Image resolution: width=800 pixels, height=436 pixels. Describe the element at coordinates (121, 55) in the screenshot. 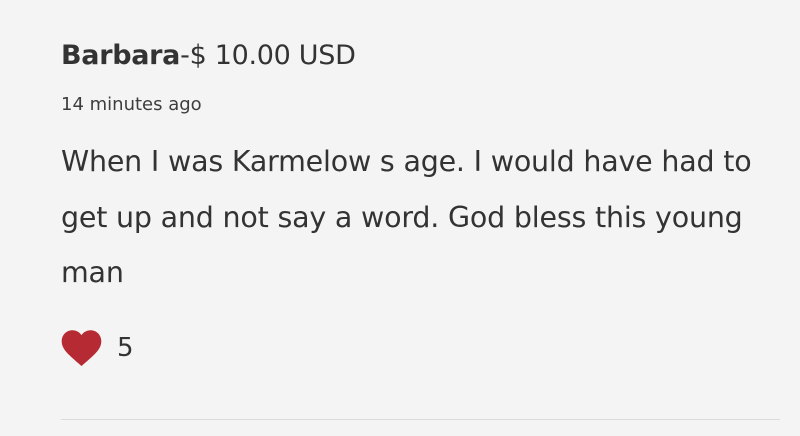

I see `donor-name: Barbara` at that location.